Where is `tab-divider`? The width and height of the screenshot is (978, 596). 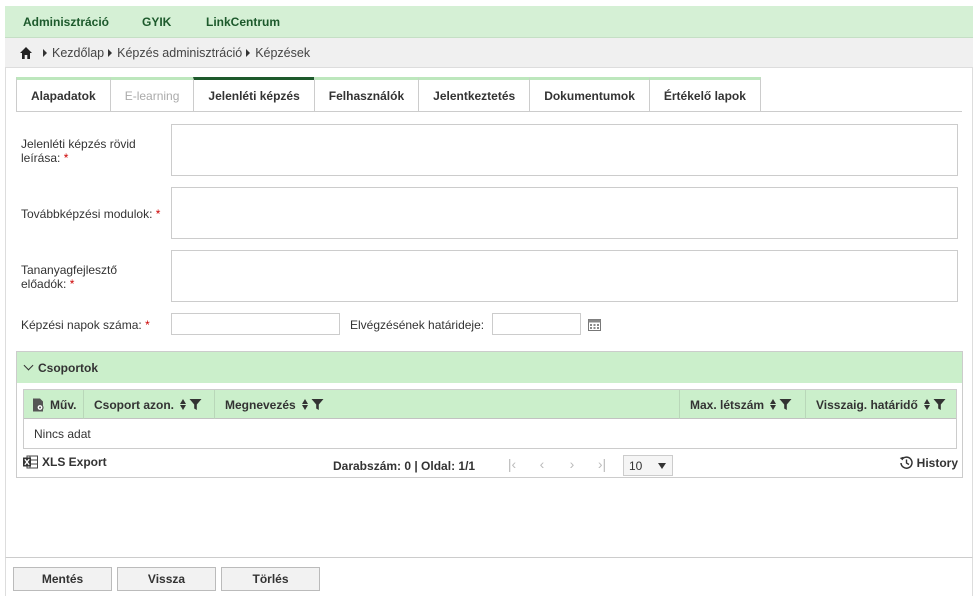
tab-divider is located at coordinates (489, 111).